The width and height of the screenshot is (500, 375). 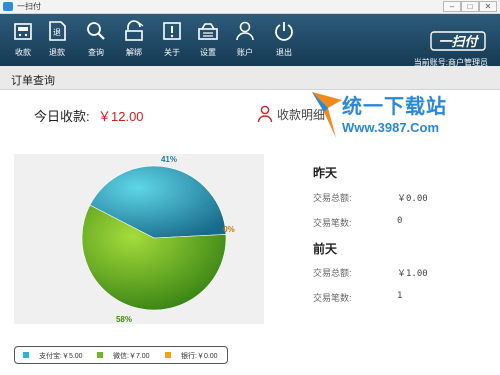 I want to click on site-watermark: 统一下载站 Www.3987.Com, so click(x=405, y=116).